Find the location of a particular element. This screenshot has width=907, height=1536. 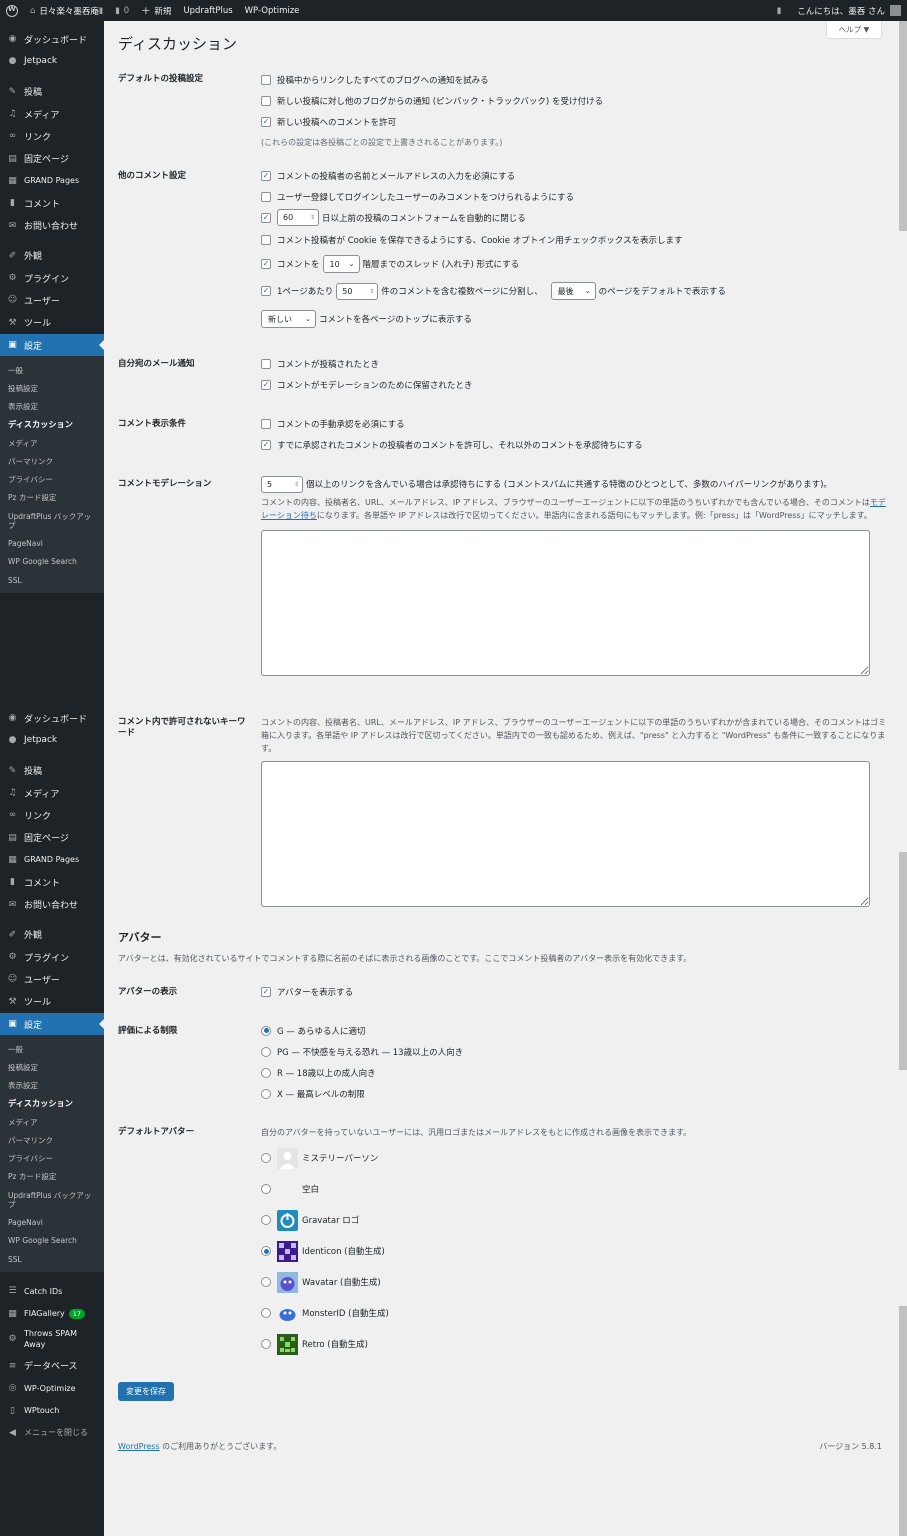

wordpress-link: WordPress is located at coordinates (139, 1446).